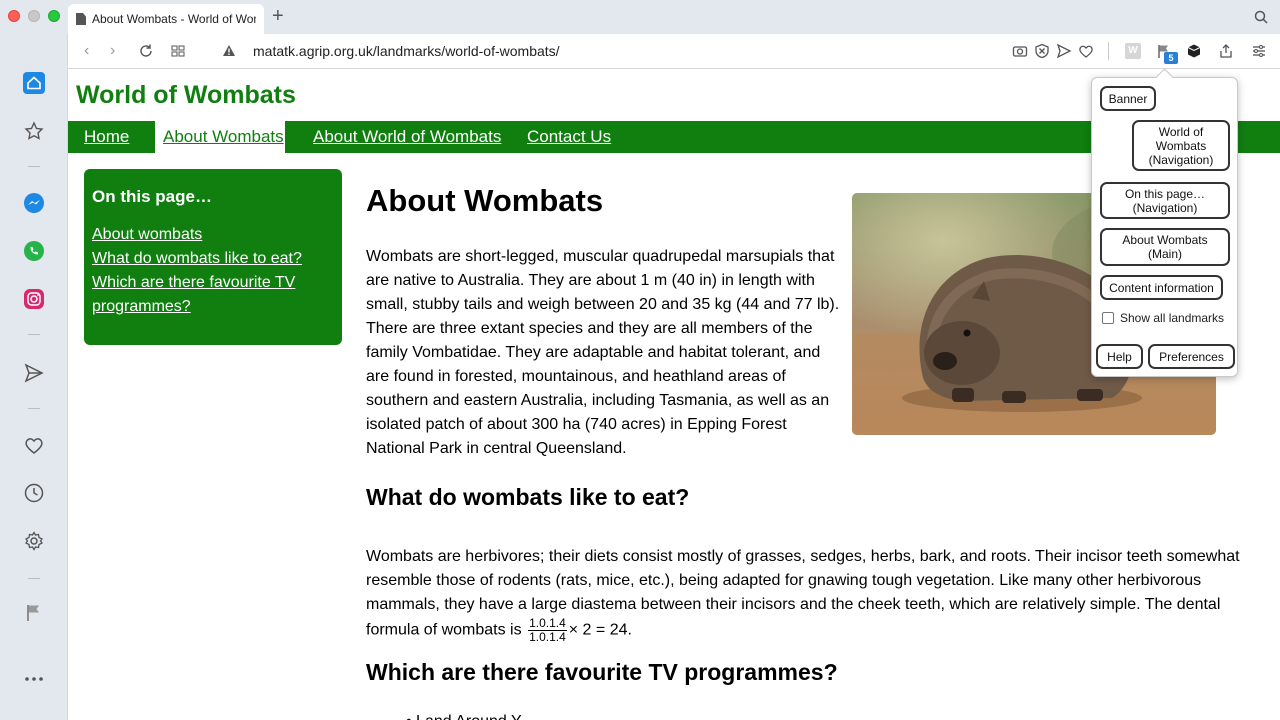 The height and width of the screenshot is (720, 1280). What do you see at coordinates (34, 251) in the screenshot?
I see `whatsapp-icon` at bounding box center [34, 251].